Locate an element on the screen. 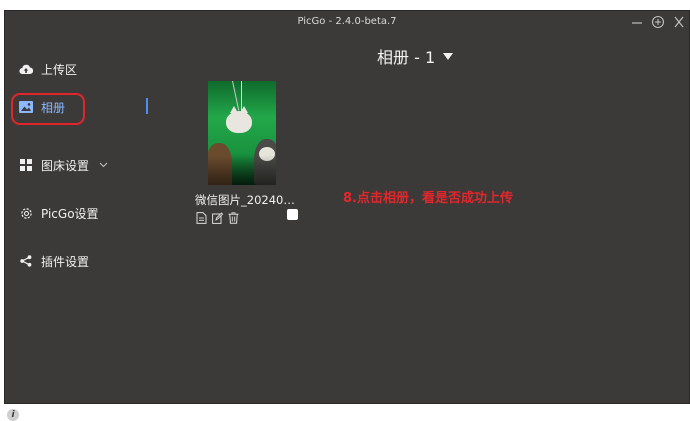 The width and height of the screenshot is (690, 421). album-title: 相册 - 1 is located at coordinates (406, 57).